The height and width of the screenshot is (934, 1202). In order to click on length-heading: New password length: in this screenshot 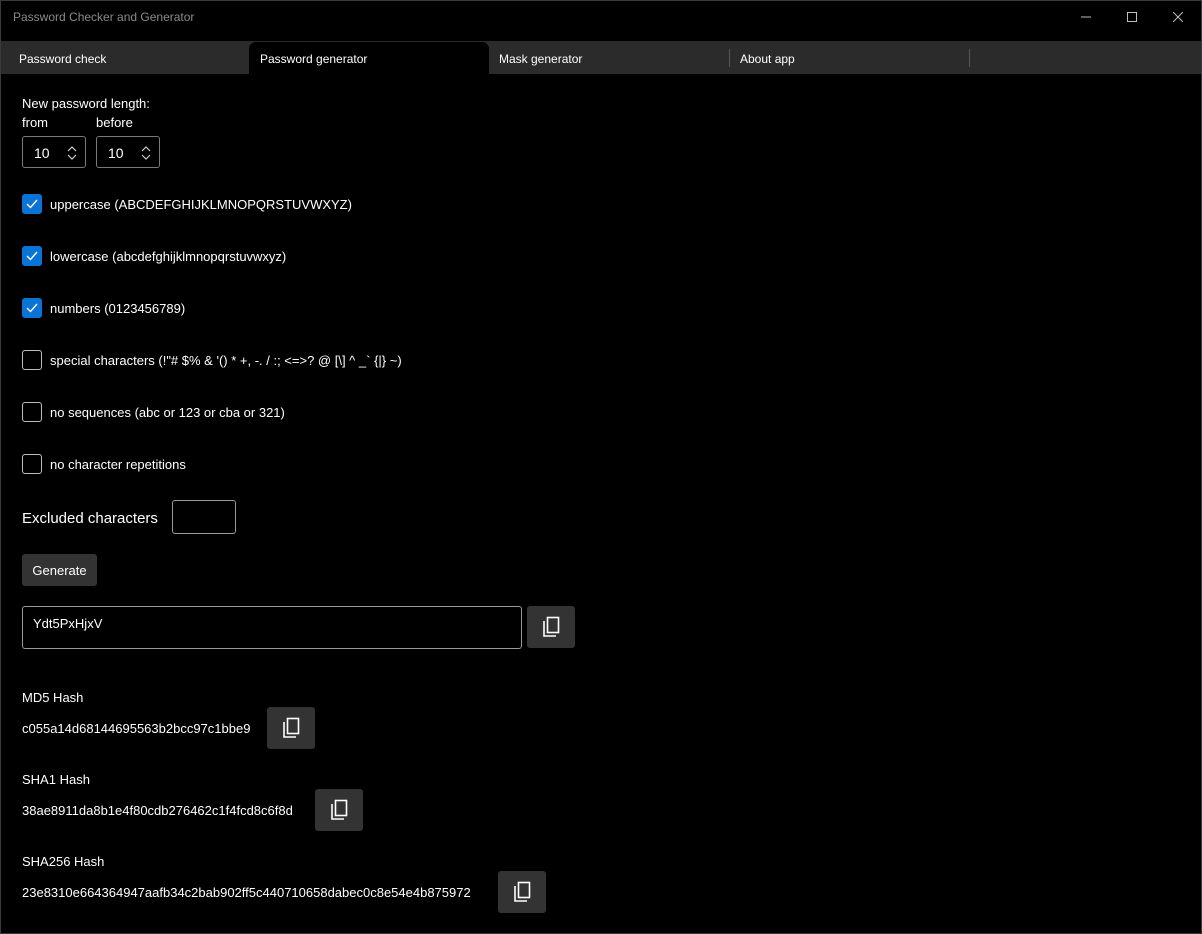, I will do `click(86, 103)`.